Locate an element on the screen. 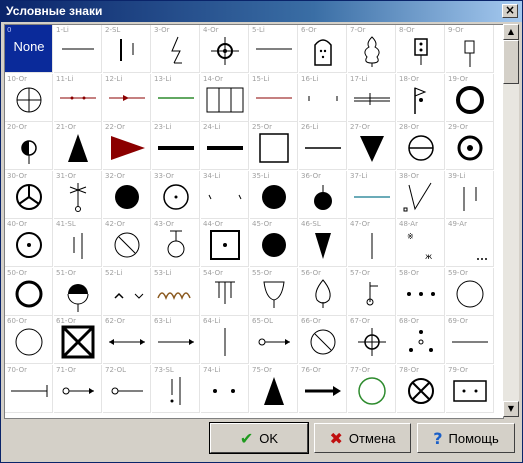 This screenshot has height=463, width=523. symbol-cell: 25-Or is located at coordinates (274, 146).